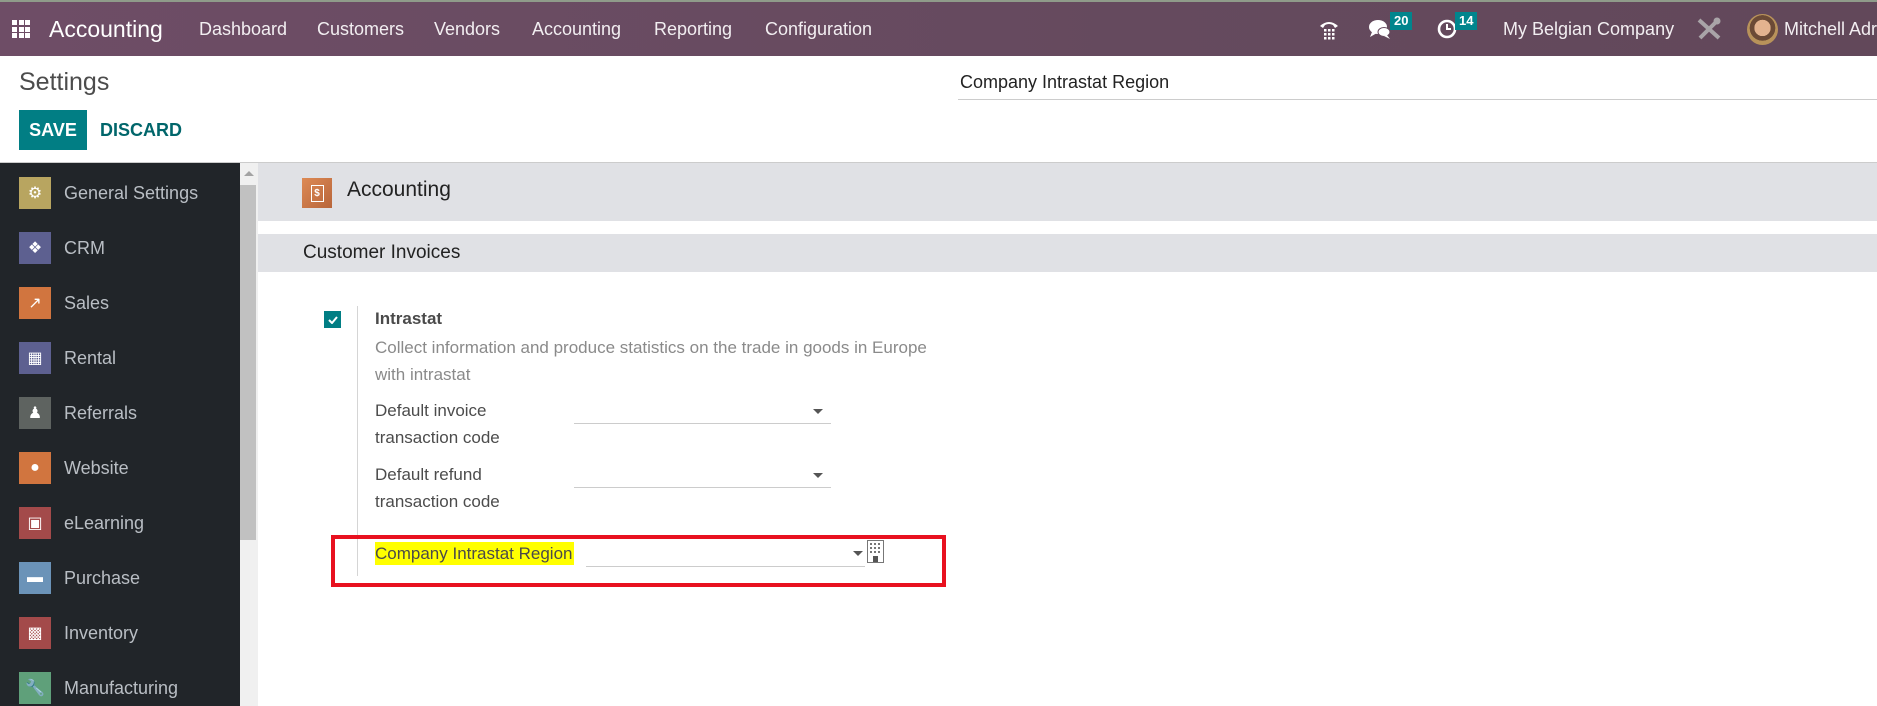 The width and height of the screenshot is (1877, 706). I want to click on messages-chat-icon, so click(1380, 29).